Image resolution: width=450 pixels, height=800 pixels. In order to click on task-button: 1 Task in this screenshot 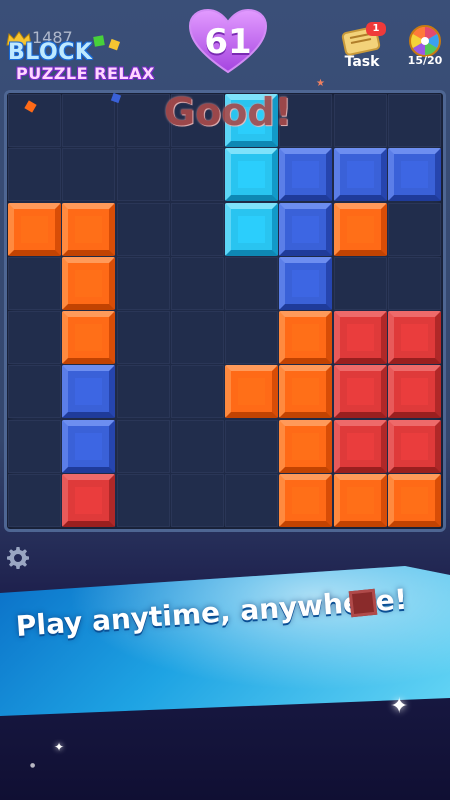, I will do `click(364, 47)`.